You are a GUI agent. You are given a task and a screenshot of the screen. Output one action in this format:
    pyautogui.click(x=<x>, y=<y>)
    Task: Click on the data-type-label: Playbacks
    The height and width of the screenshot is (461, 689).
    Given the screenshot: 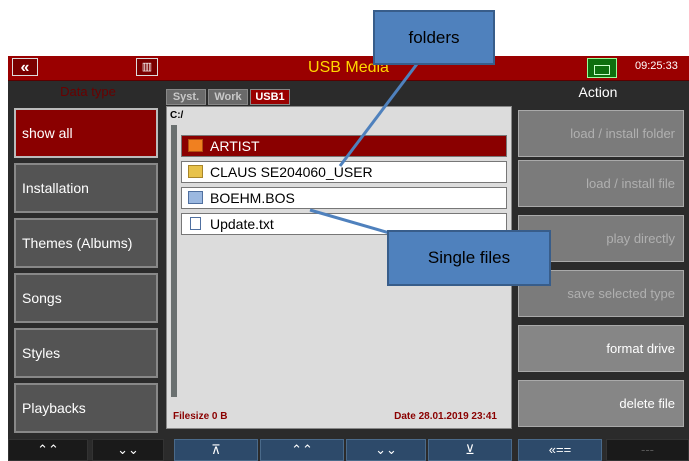 What is the action you would take?
    pyautogui.click(x=54, y=408)
    